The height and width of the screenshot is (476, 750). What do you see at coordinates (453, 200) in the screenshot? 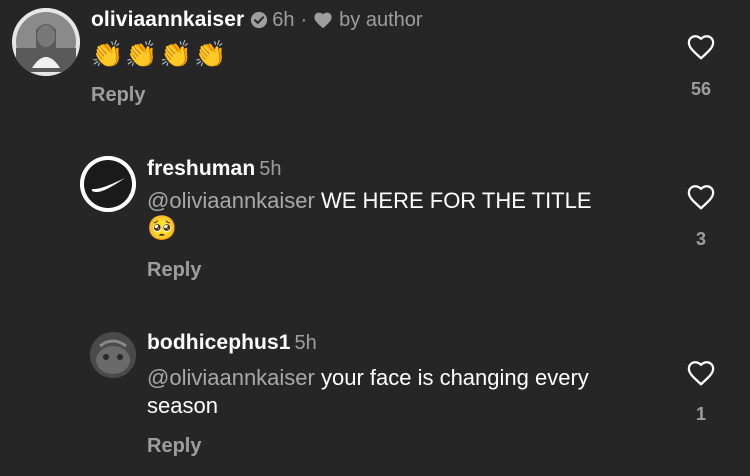
I see `comment-body: WE HERE FOR THE TITLE` at bounding box center [453, 200].